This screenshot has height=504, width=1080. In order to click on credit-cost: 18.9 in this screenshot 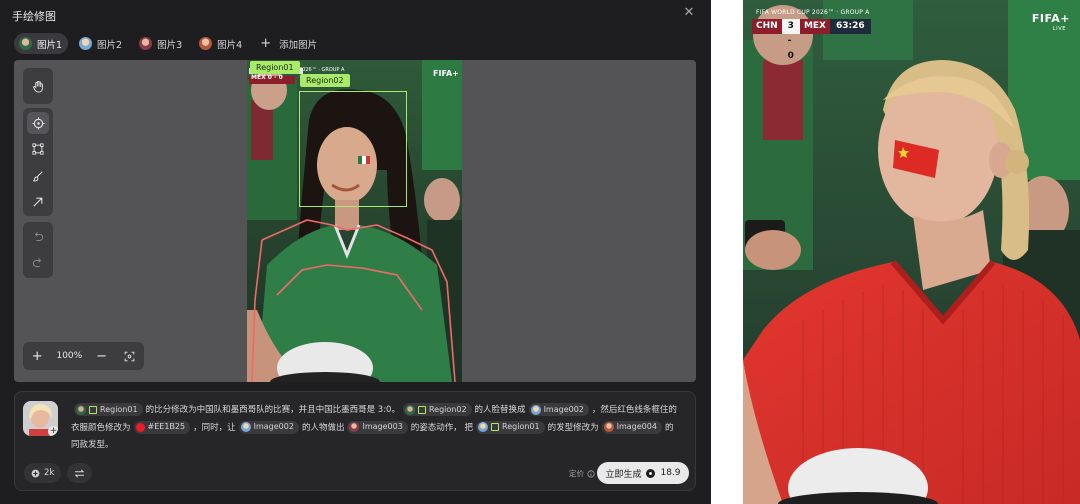, I will do `click(670, 473)`.